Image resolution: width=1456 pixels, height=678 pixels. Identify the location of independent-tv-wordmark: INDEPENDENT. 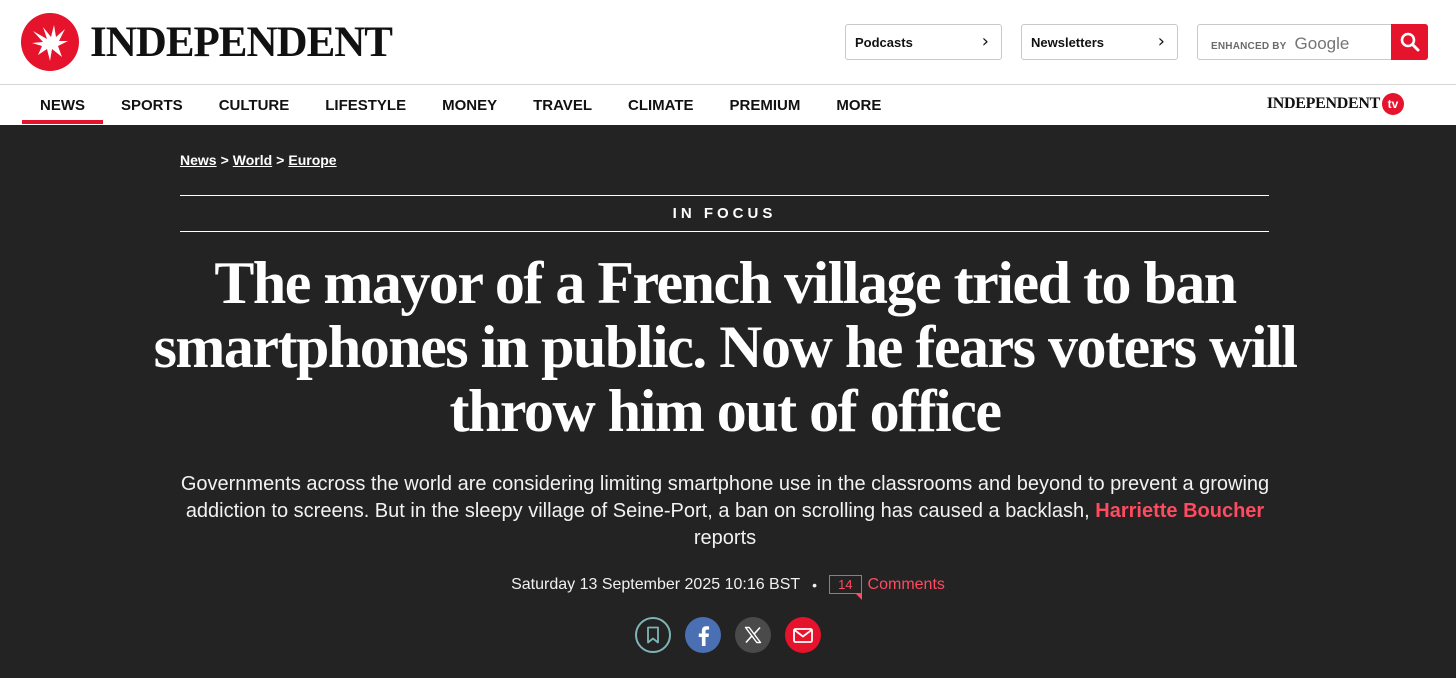
(1323, 103).